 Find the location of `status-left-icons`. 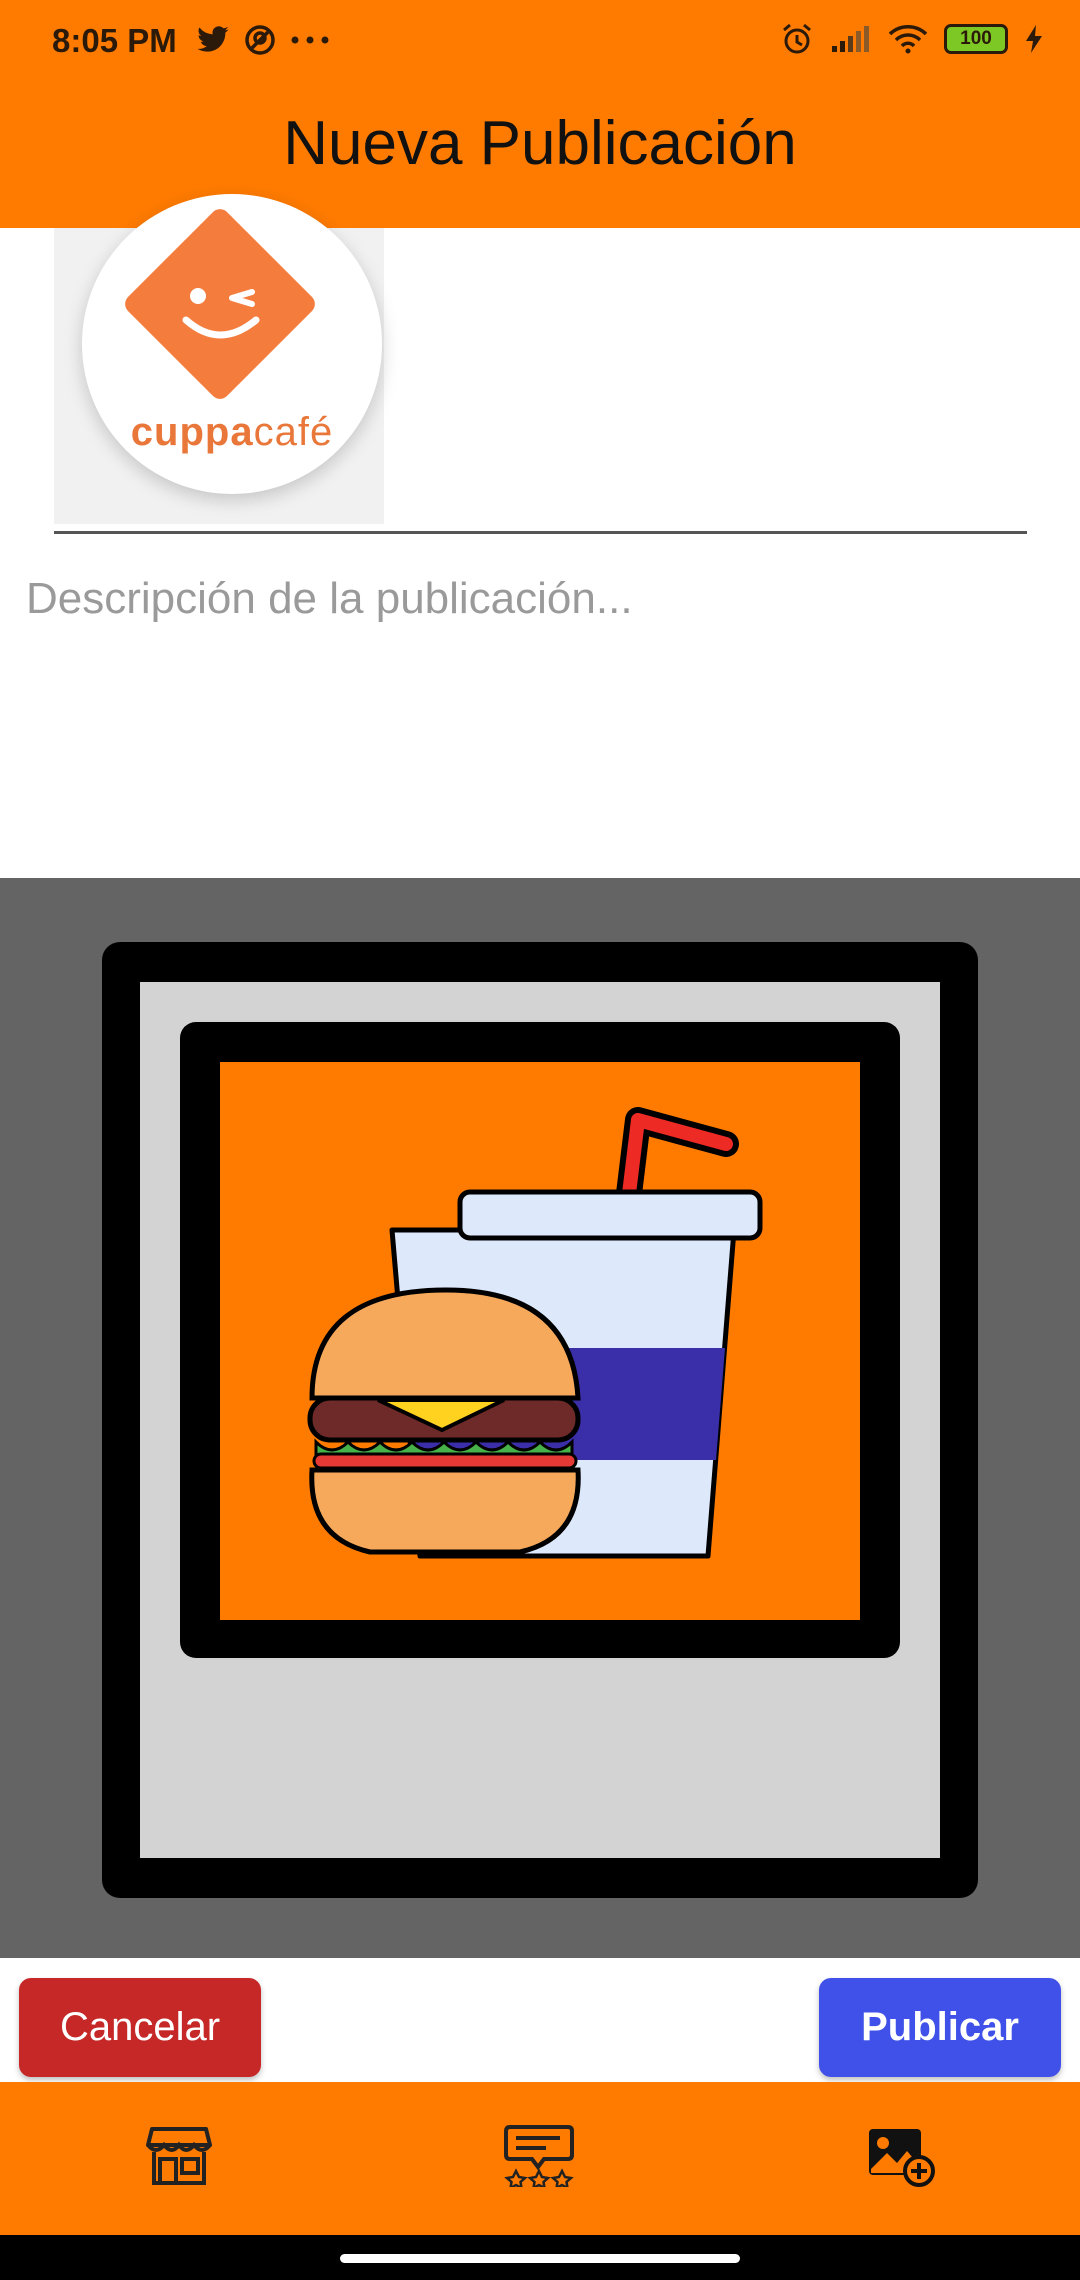

status-left-icons is located at coordinates (263, 40).